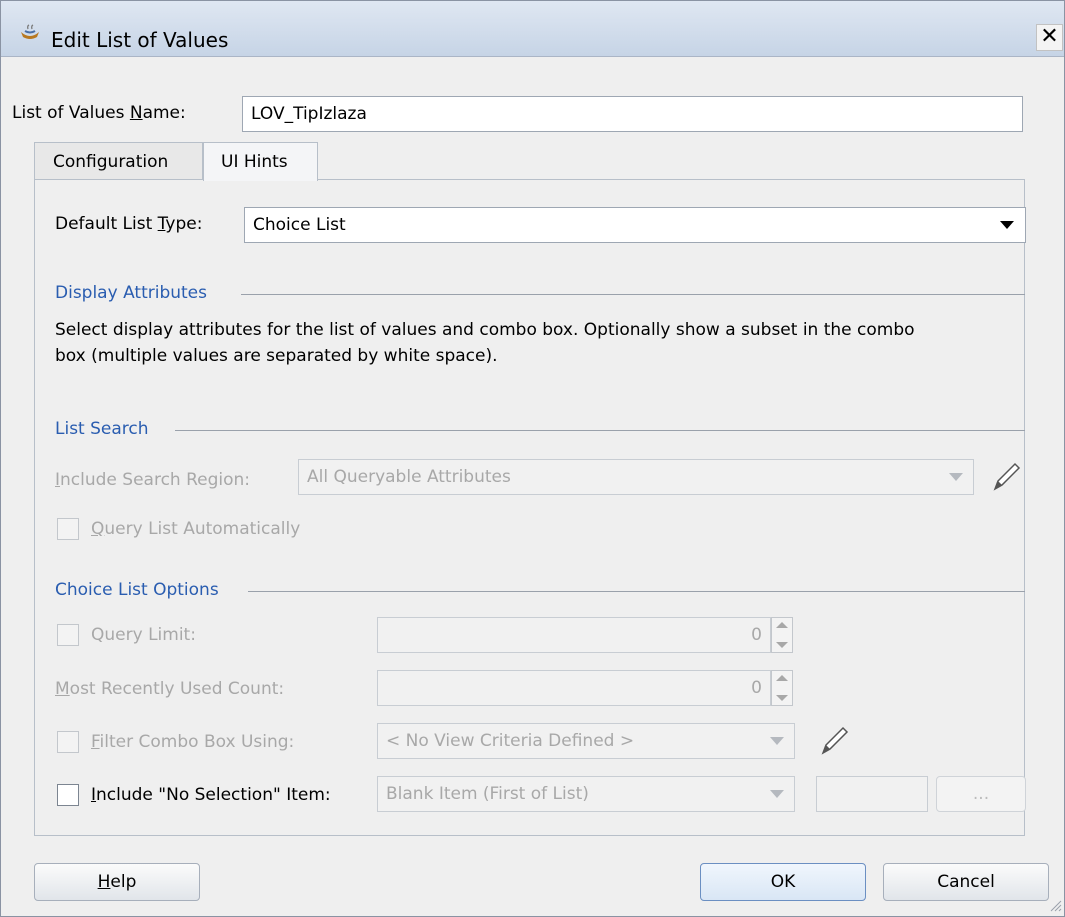 This screenshot has width=1065, height=917. What do you see at coordinates (196, 529) in the screenshot?
I see `query-list-automatically-label: Query List Automatically` at bounding box center [196, 529].